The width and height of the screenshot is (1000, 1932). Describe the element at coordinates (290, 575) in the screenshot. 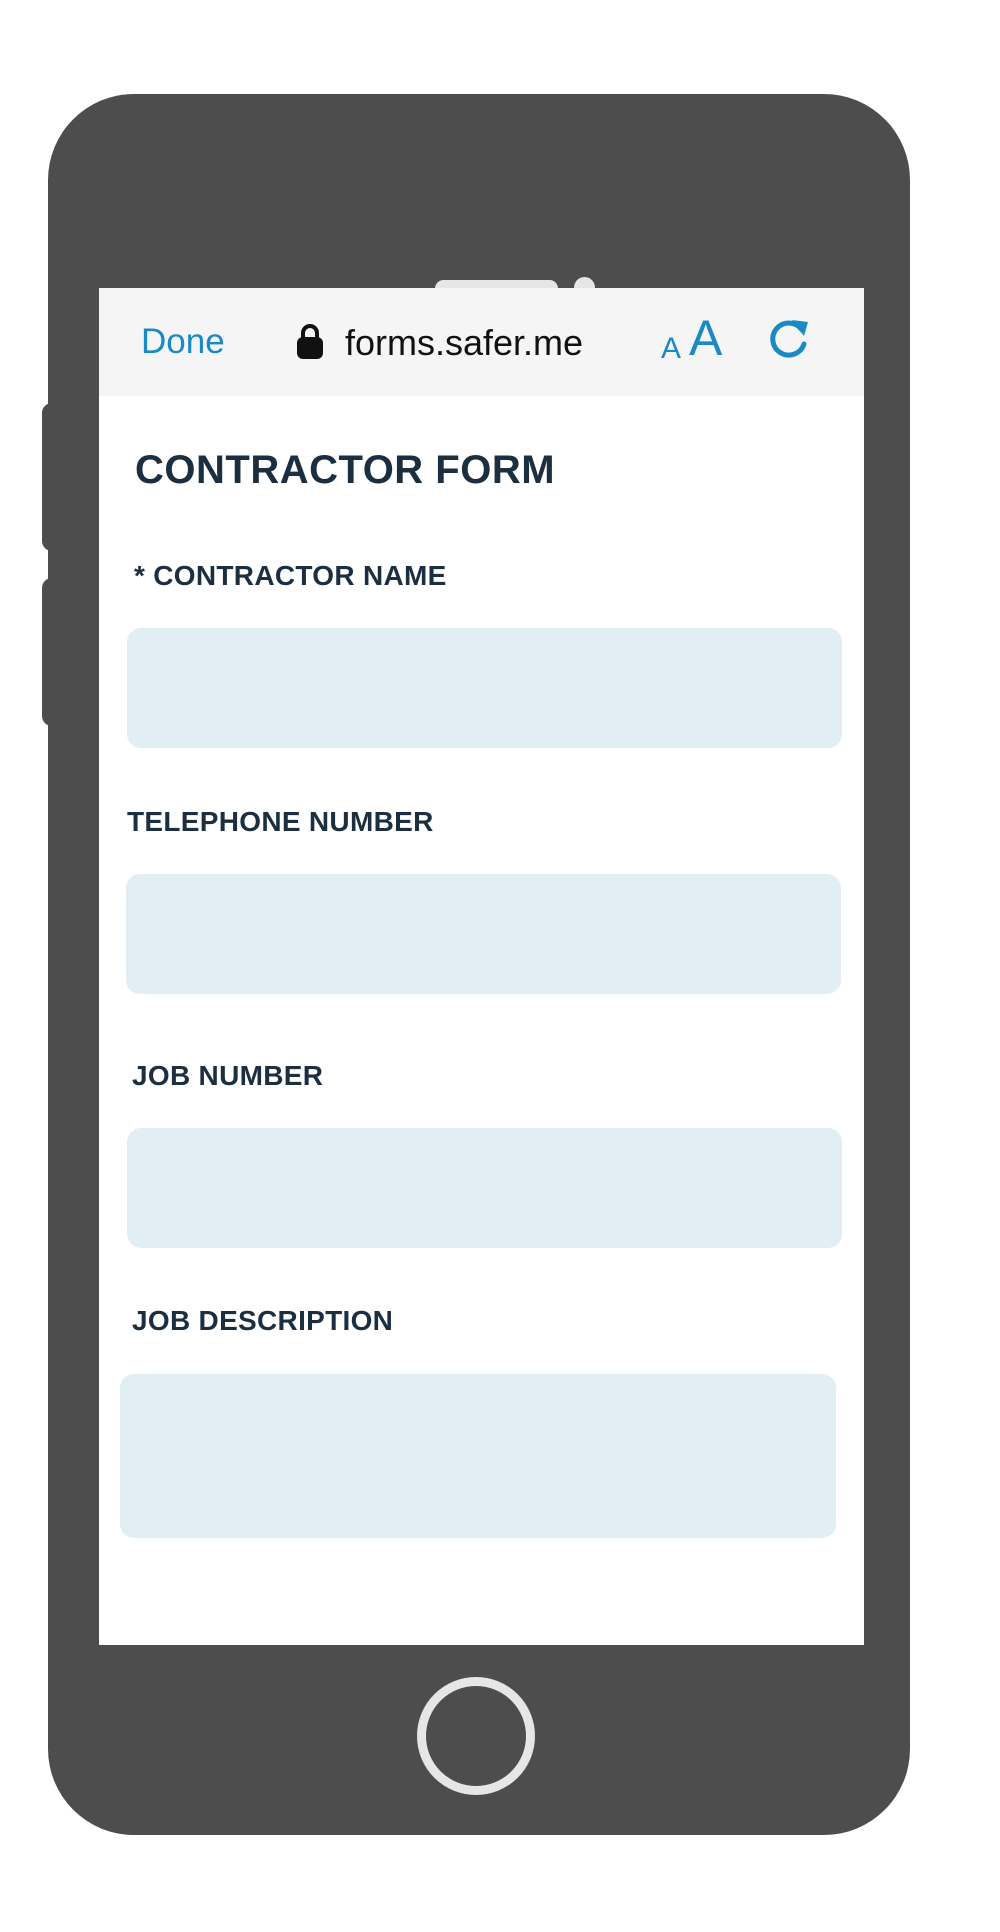

I see `contractor-name-label: * CONTRACTOR NAME` at that location.